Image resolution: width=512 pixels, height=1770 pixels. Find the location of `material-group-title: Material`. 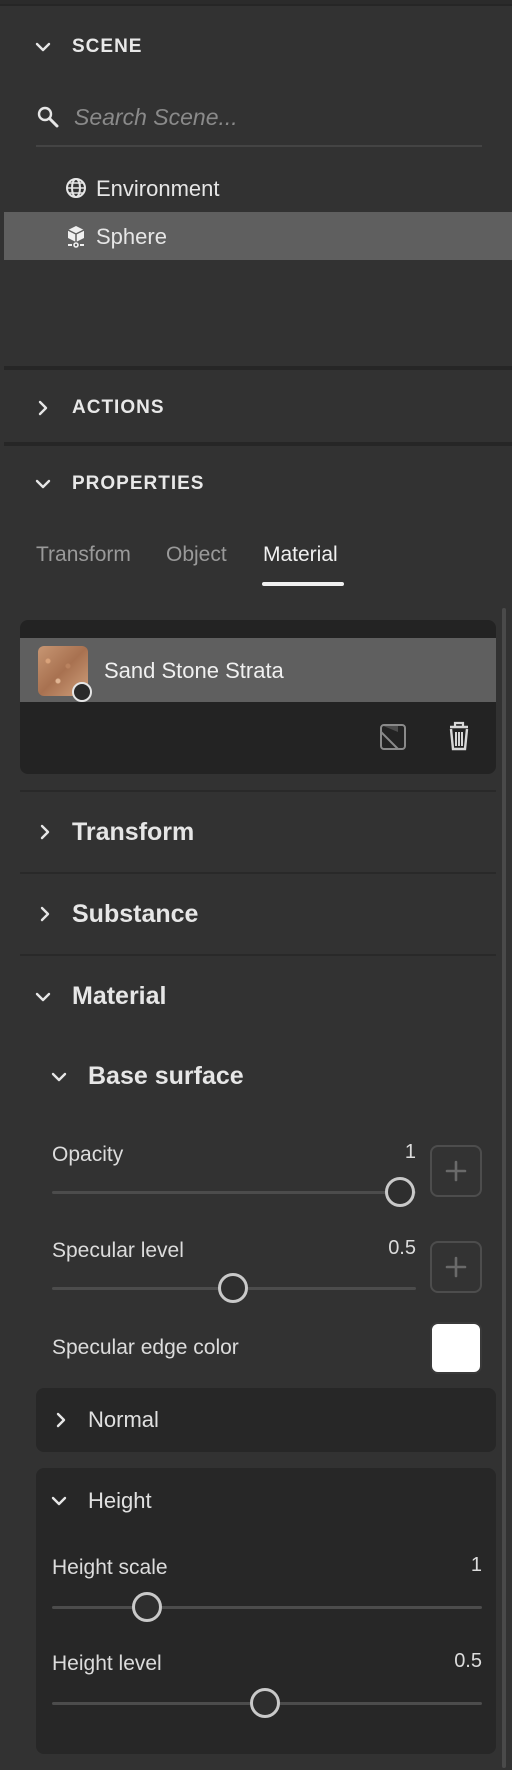

material-group-title: Material is located at coordinates (119, 996).